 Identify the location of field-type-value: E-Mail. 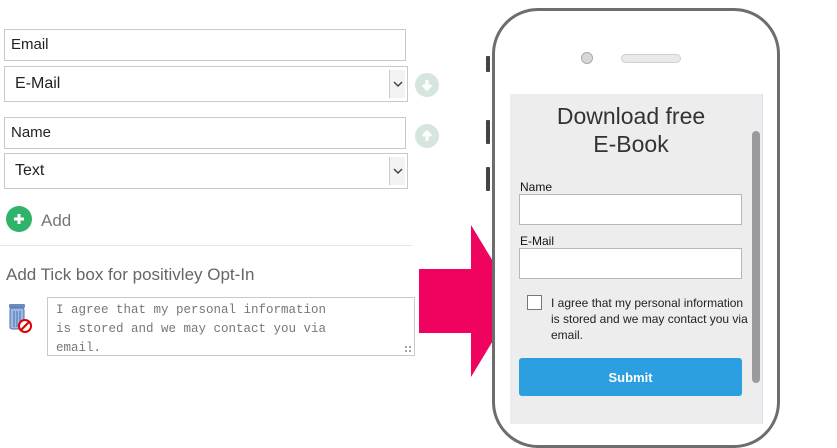
(38, 83).